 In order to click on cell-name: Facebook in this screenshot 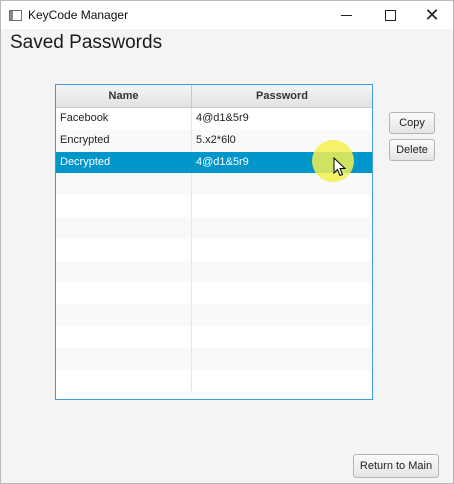, I will do `click(124, 119)`.